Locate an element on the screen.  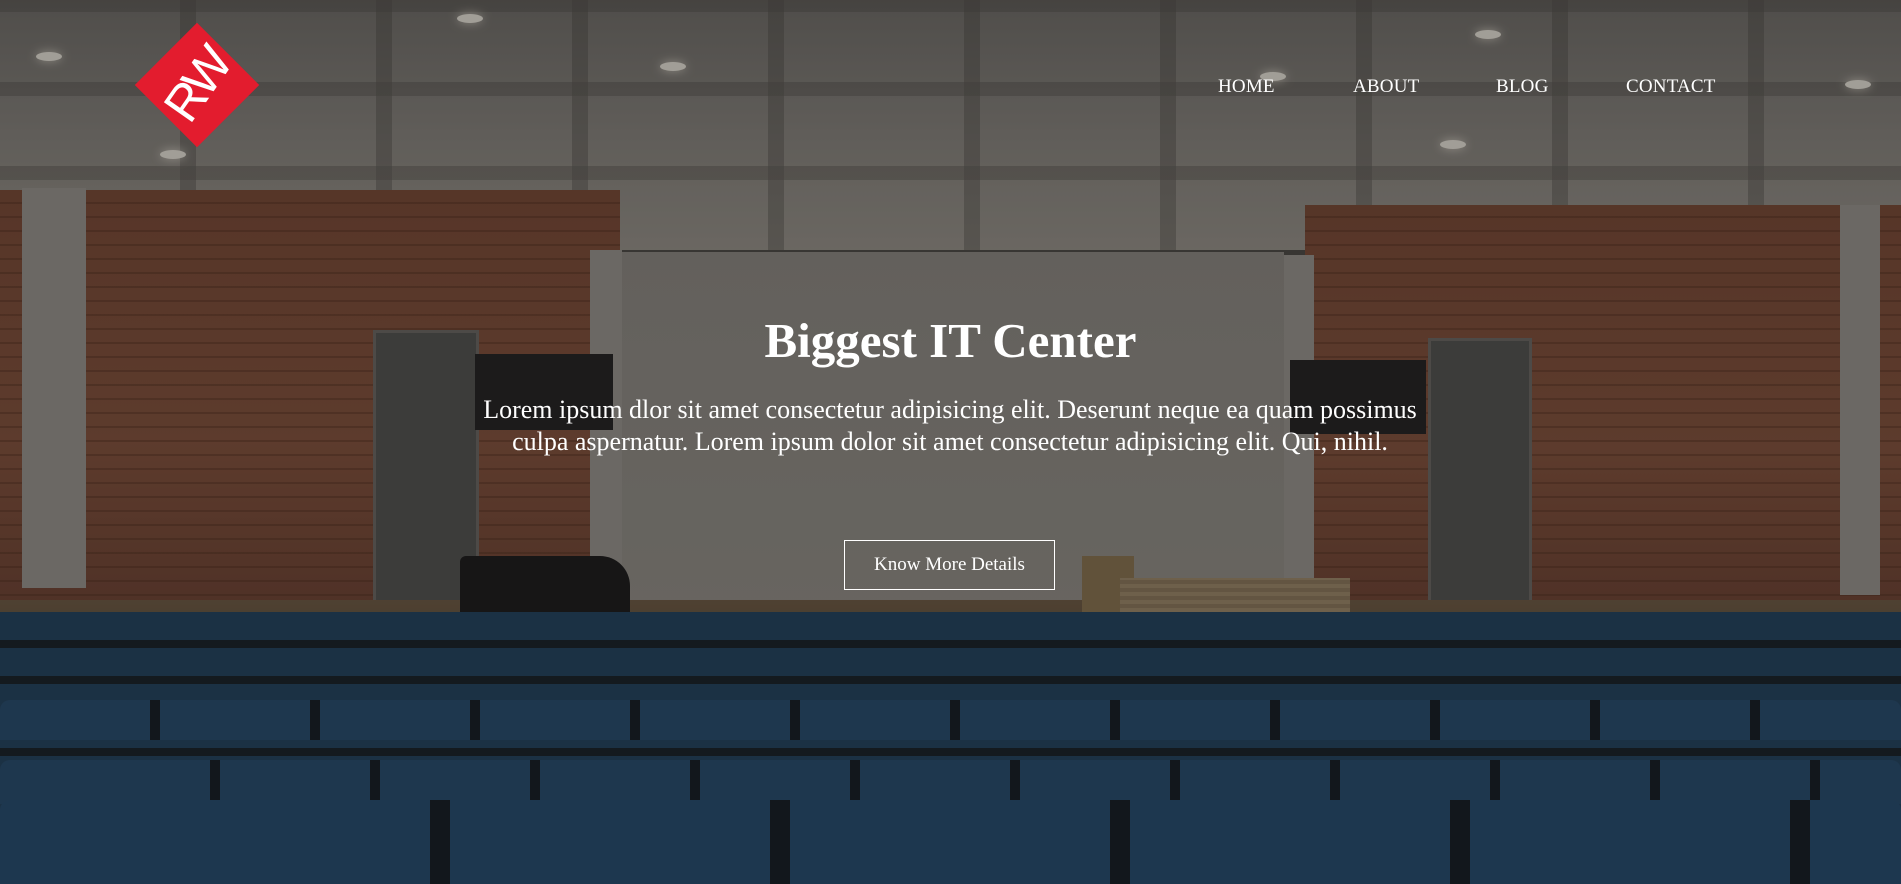
nav-link-home: HOME is located at coordinates (1246, 87).